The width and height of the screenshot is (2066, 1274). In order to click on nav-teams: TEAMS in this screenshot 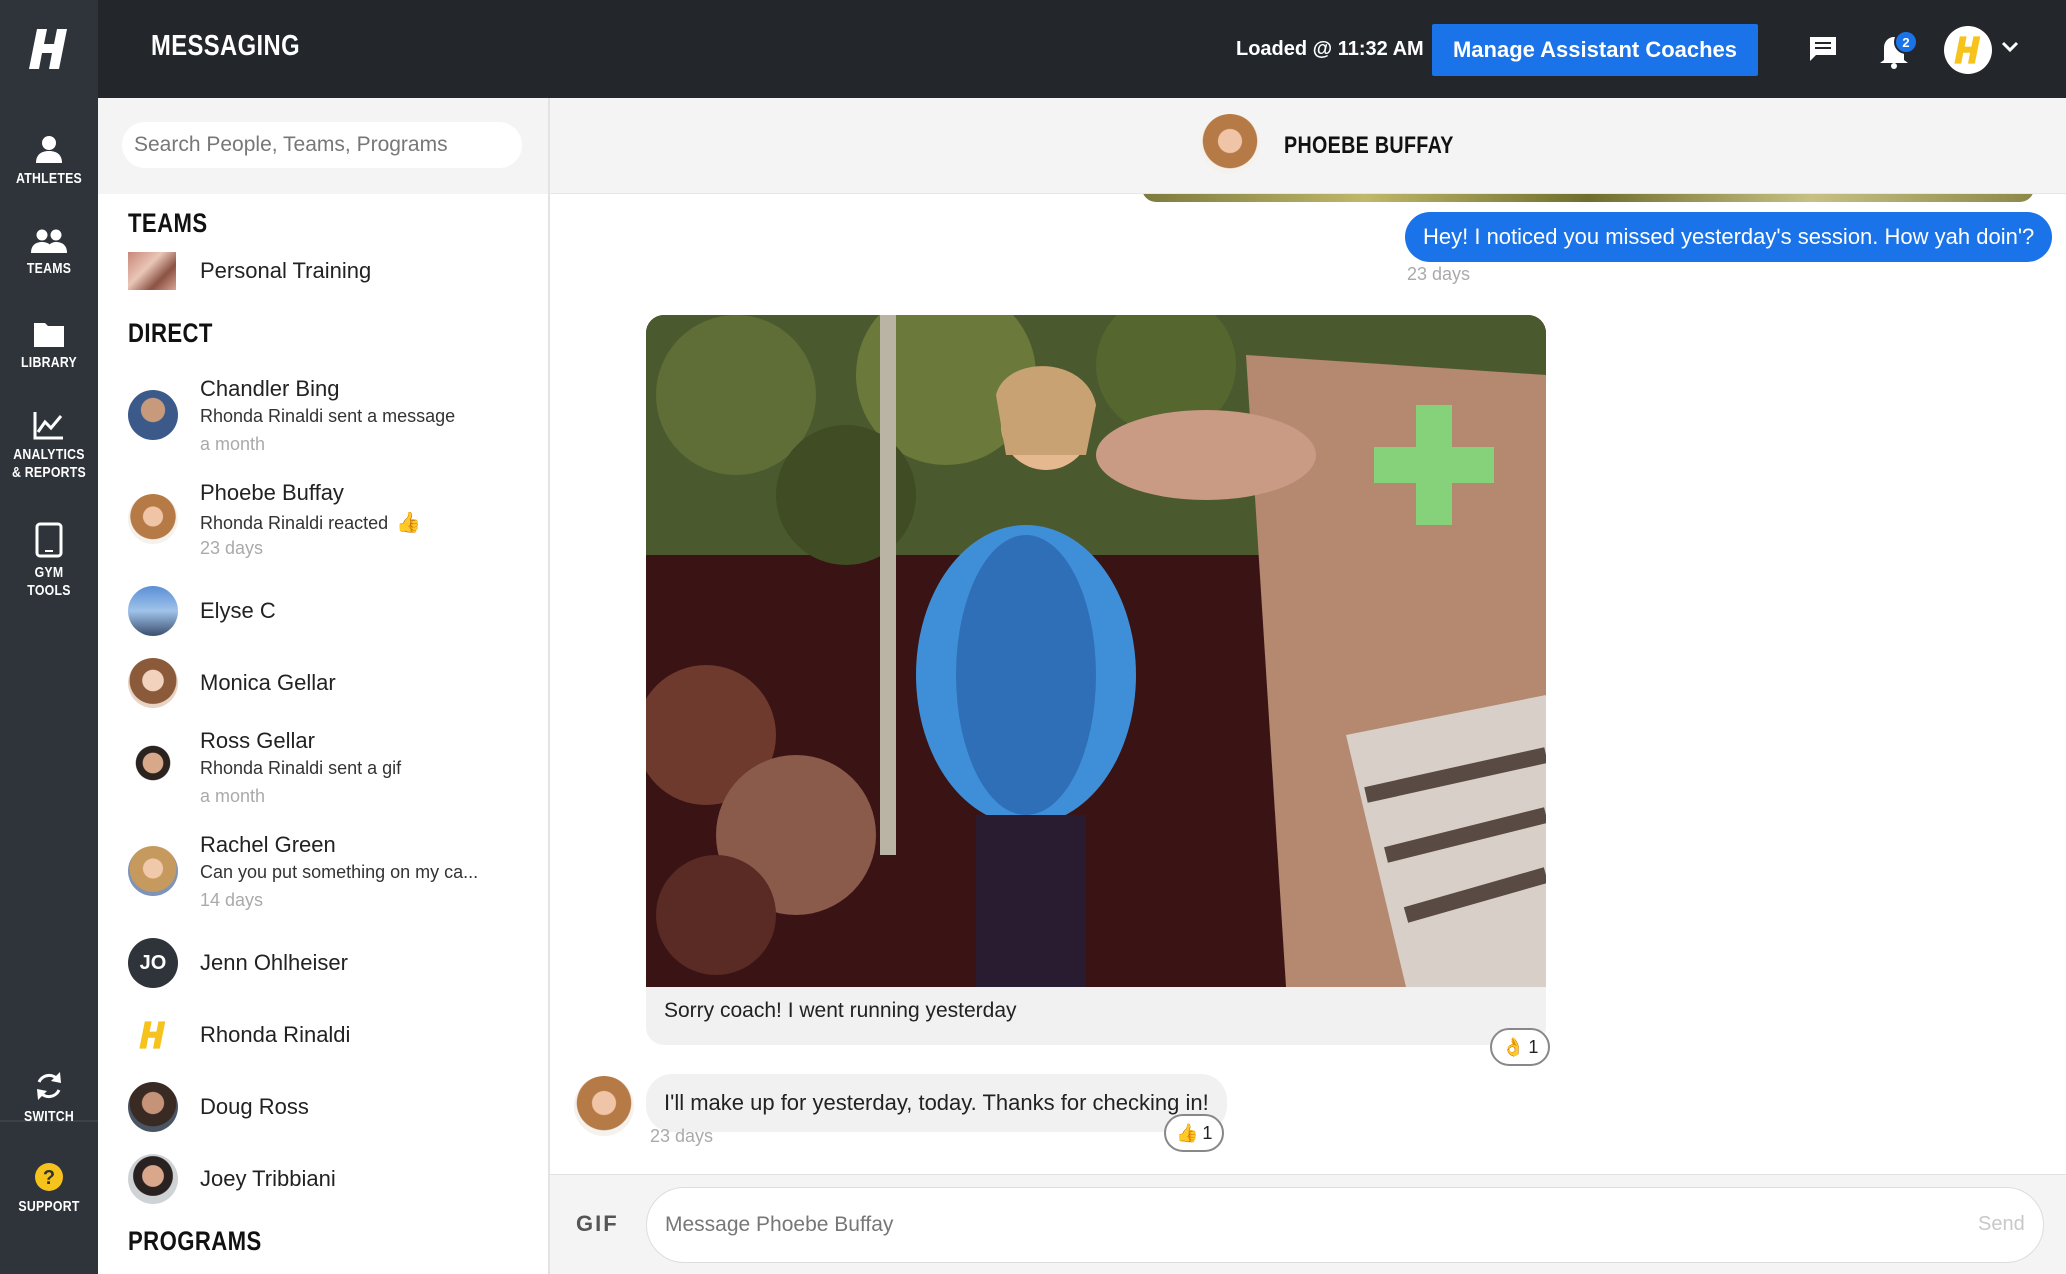, I will do `click(49, 253)`.